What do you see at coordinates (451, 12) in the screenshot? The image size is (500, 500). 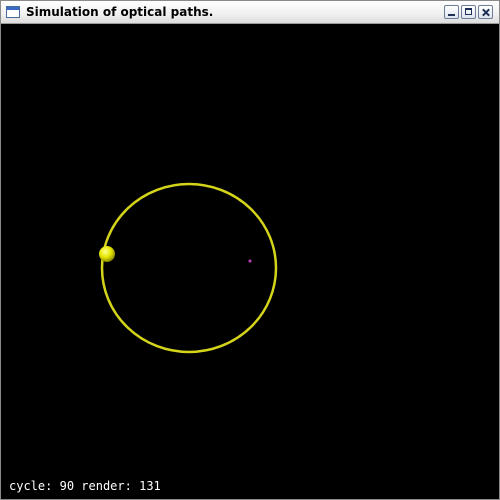 I see `minimize-button` at bounding box center [451, 12].